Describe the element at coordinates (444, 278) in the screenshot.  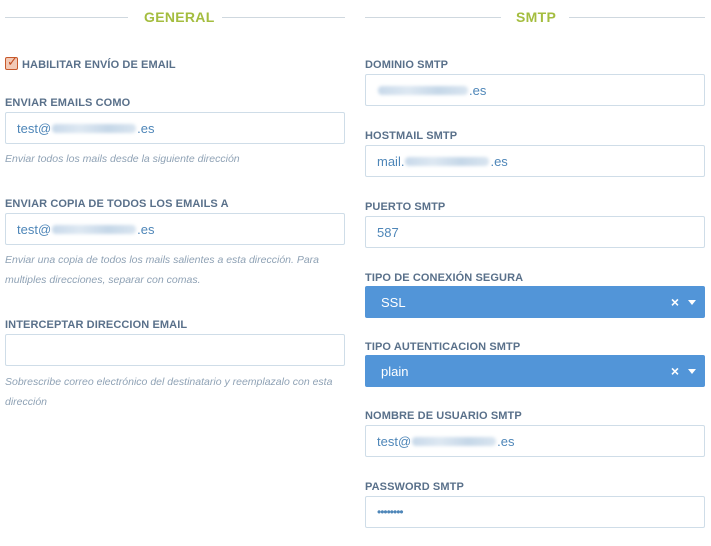
I see `secure-connection-label: TIPO DE CONEXIÓN SEGURA` at that location.